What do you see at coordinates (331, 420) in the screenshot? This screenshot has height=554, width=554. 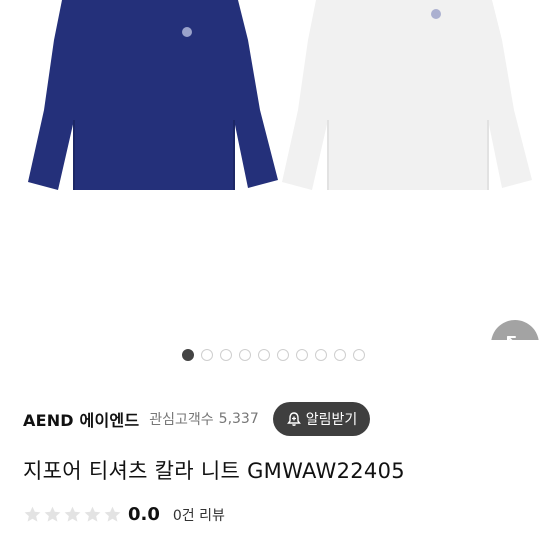 I see `alarm-label: 알림받기` at bounding box center [331, 420].